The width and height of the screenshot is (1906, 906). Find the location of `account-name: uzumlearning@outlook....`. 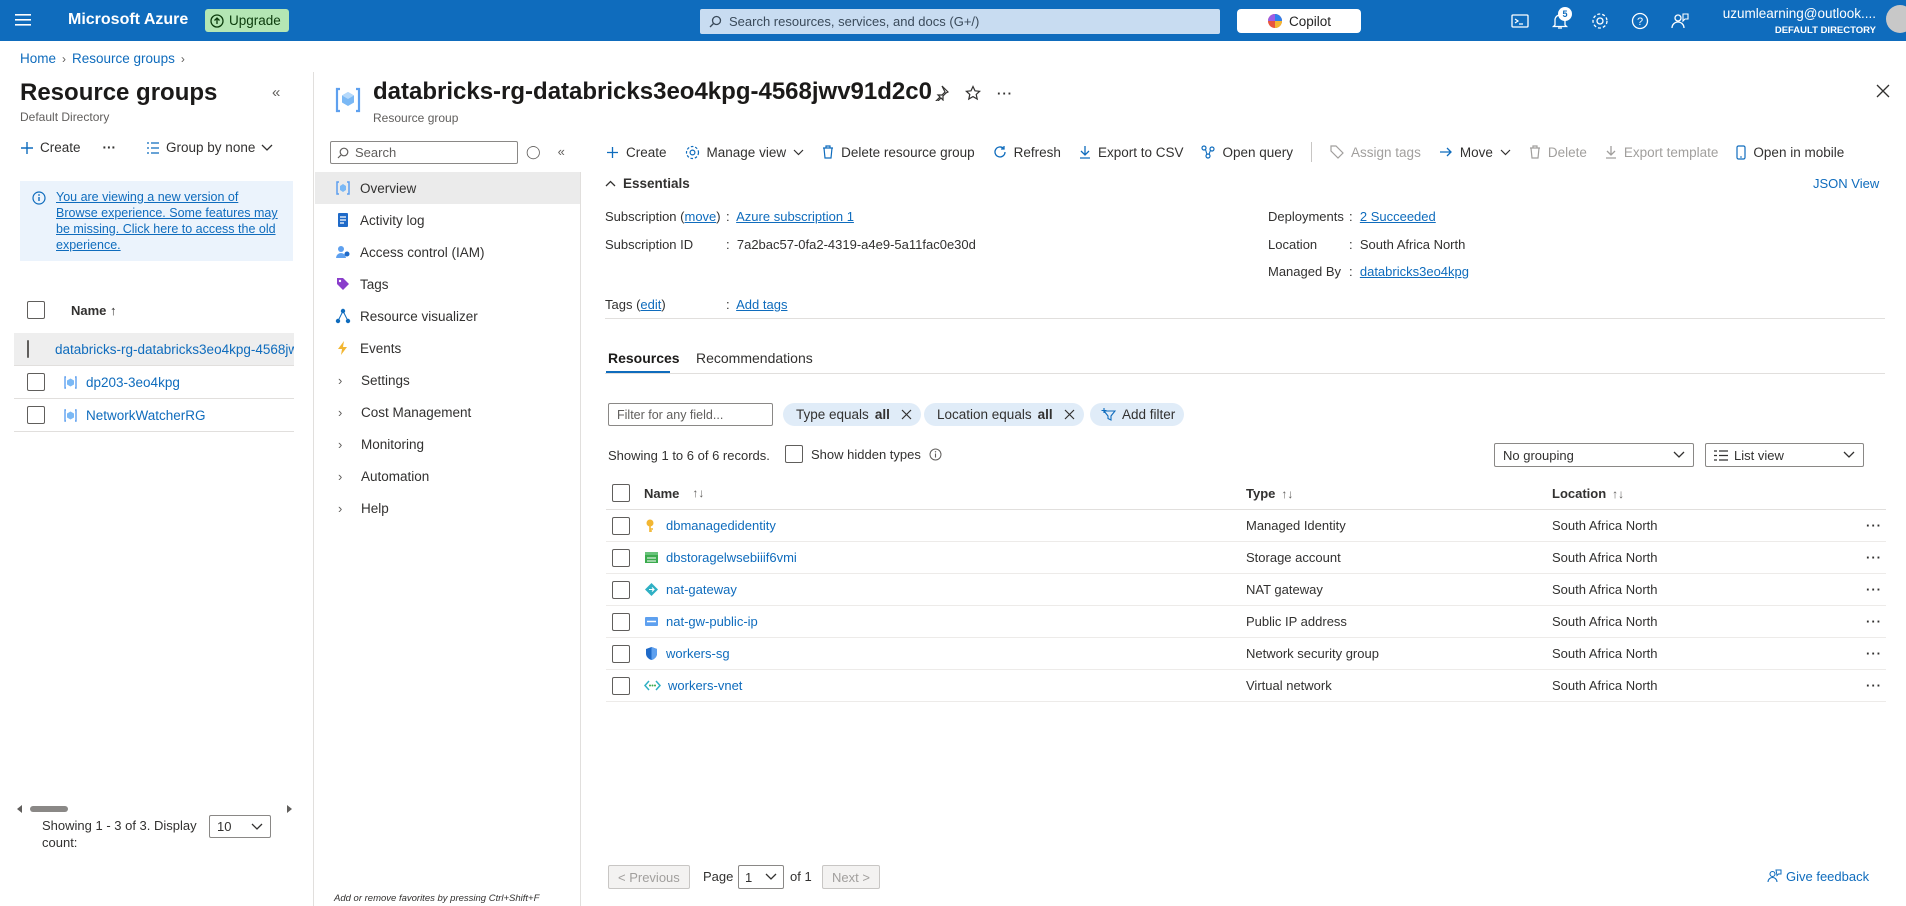

account-name: uzumlearning@outlook.... is located at coordinates (1799, 13).